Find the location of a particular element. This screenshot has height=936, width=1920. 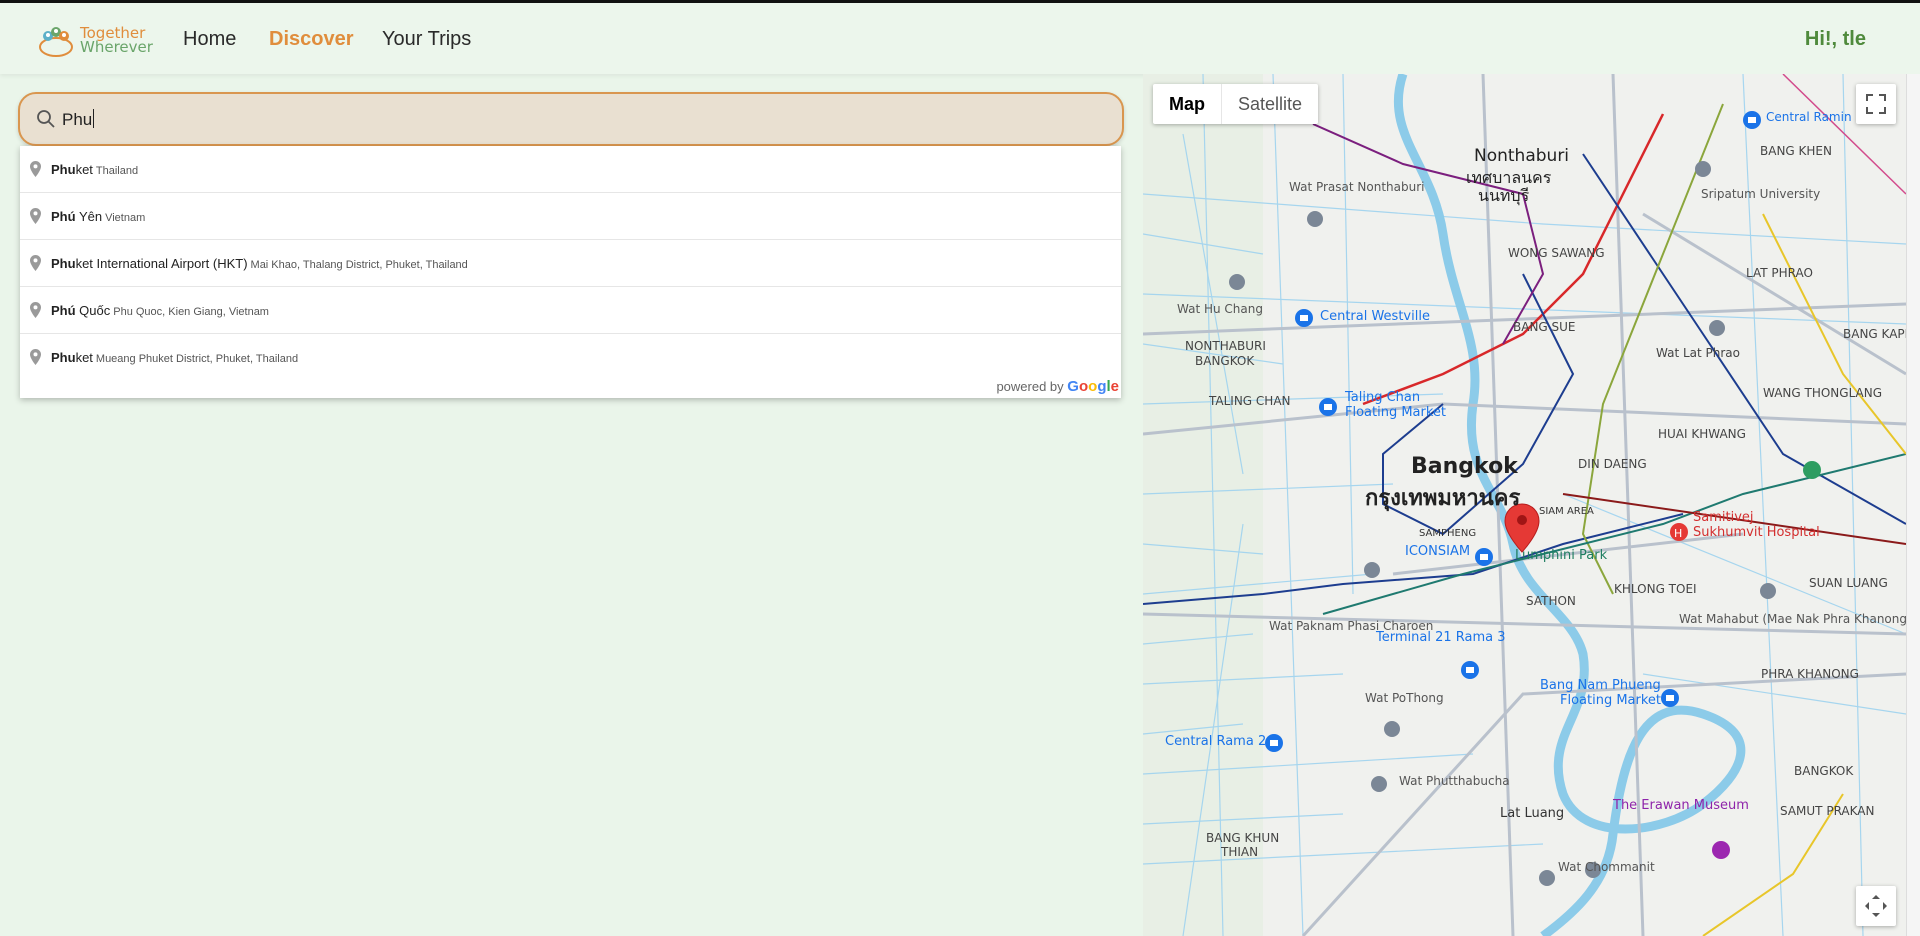

camera-control-icon is located at coordinates (1876, 906).